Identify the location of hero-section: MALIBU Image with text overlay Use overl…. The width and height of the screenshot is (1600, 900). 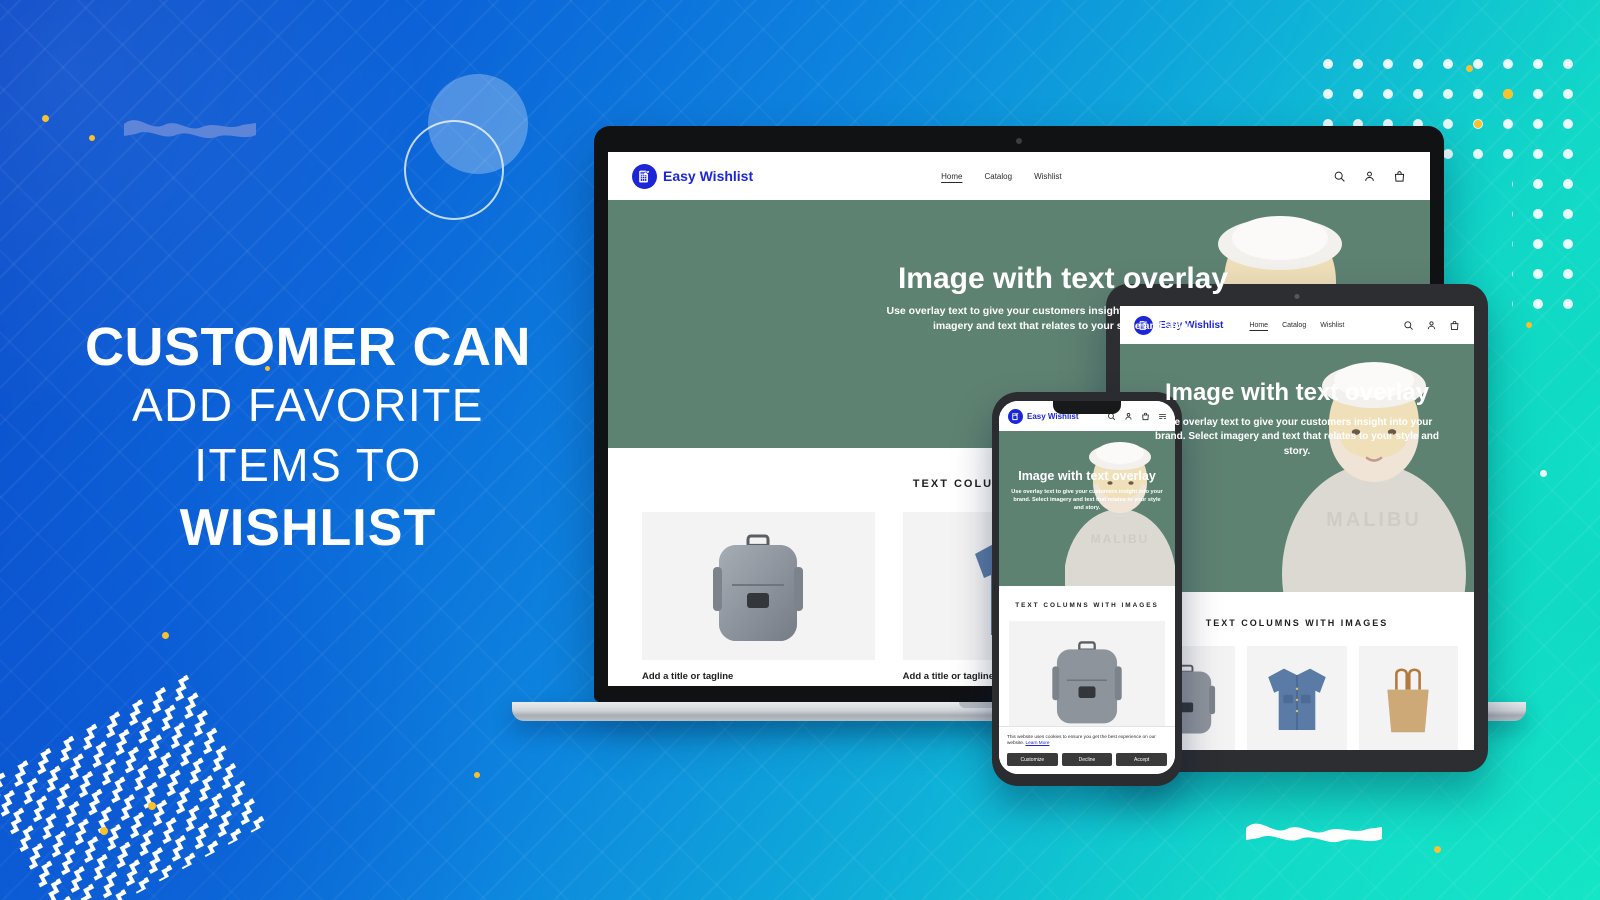
(1087, 508).